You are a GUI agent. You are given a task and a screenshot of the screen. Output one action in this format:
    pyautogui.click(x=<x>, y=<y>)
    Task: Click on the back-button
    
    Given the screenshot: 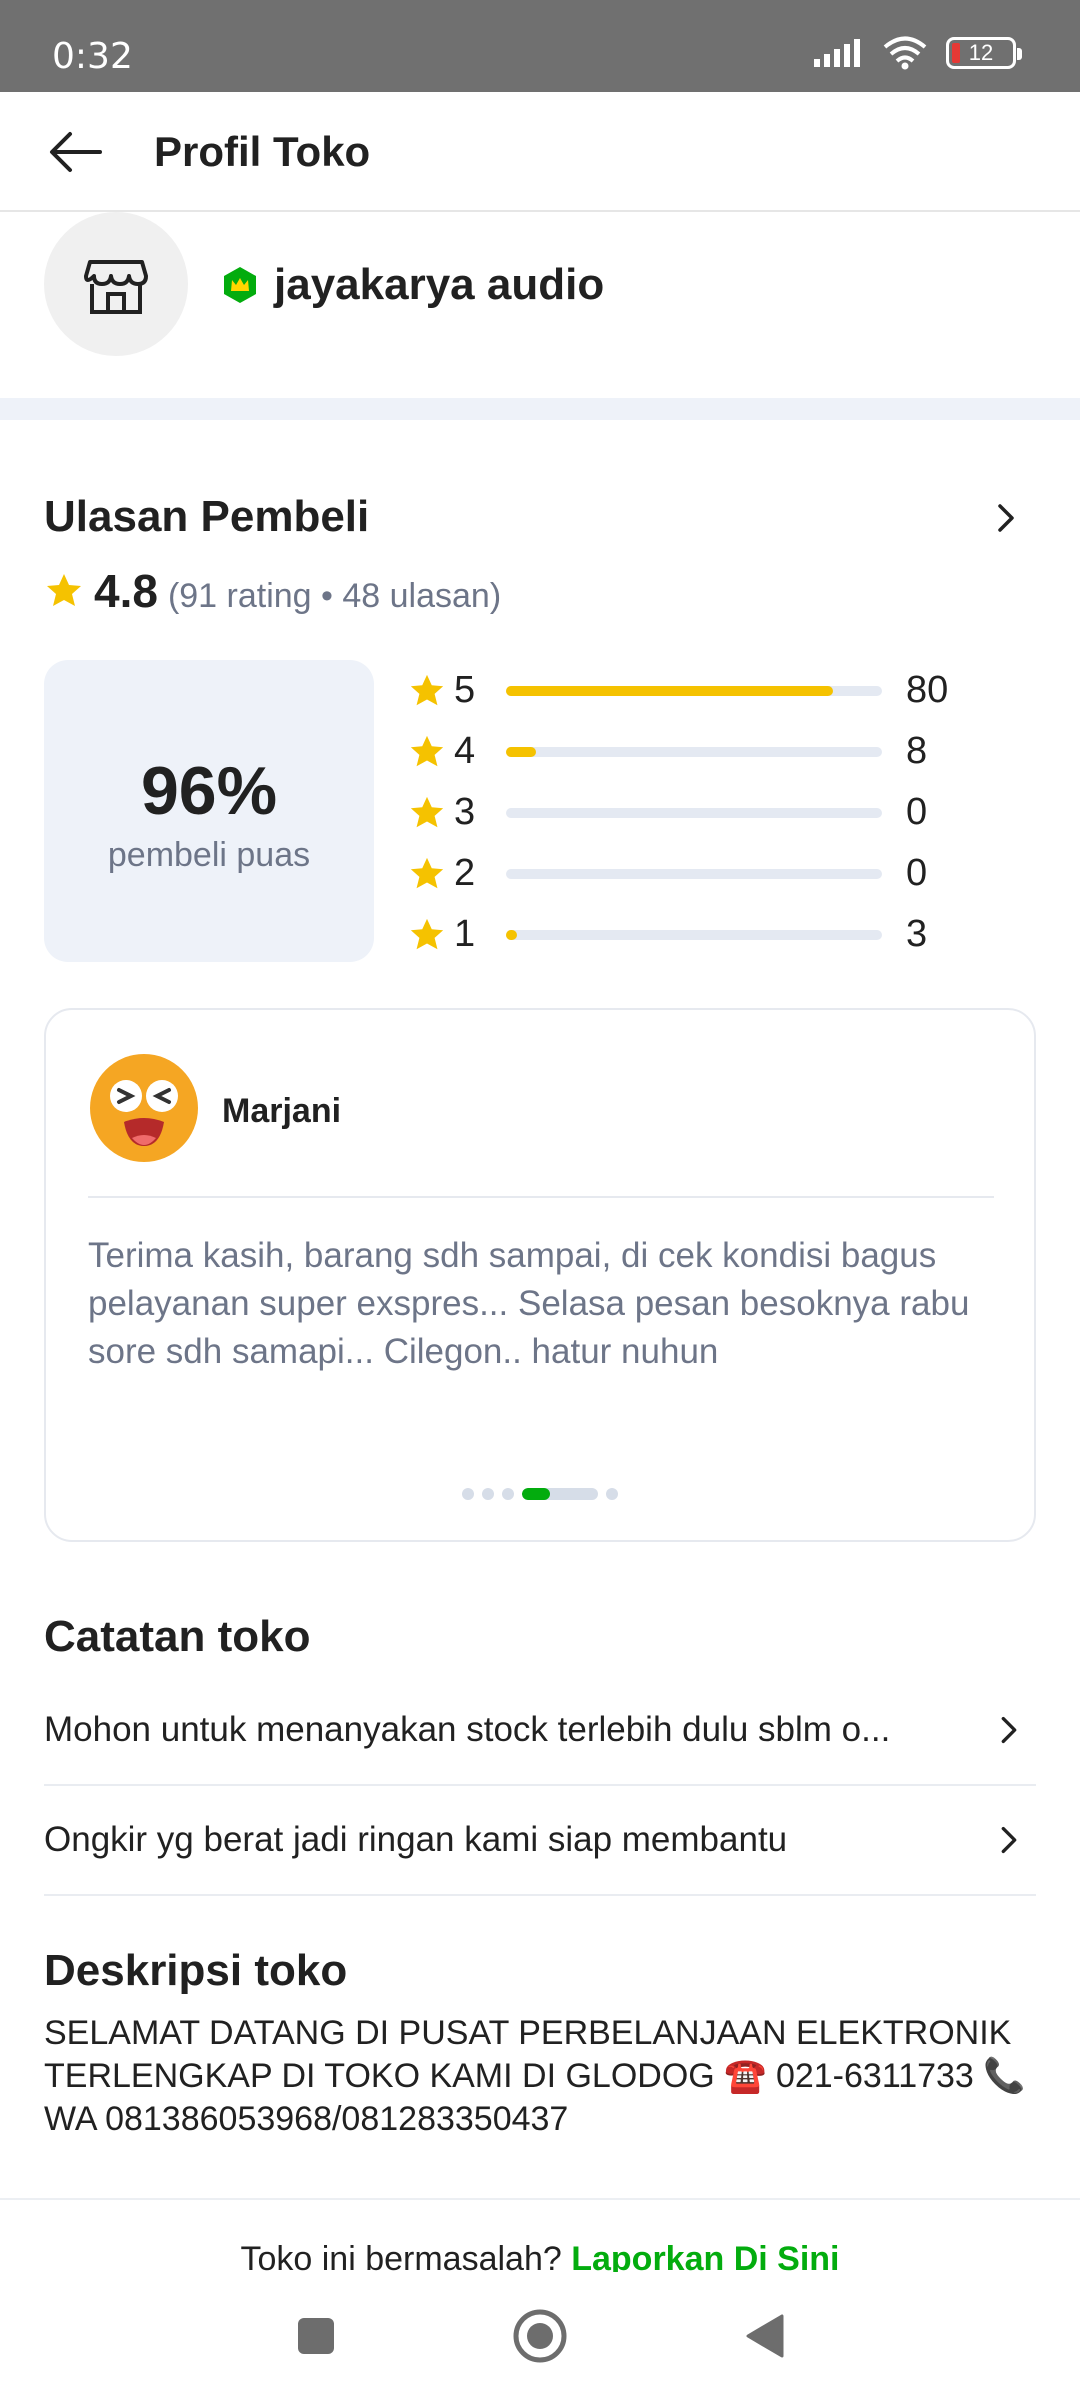 What is the action you would take?
    pyautogui.click(x=764, y=2336)
    